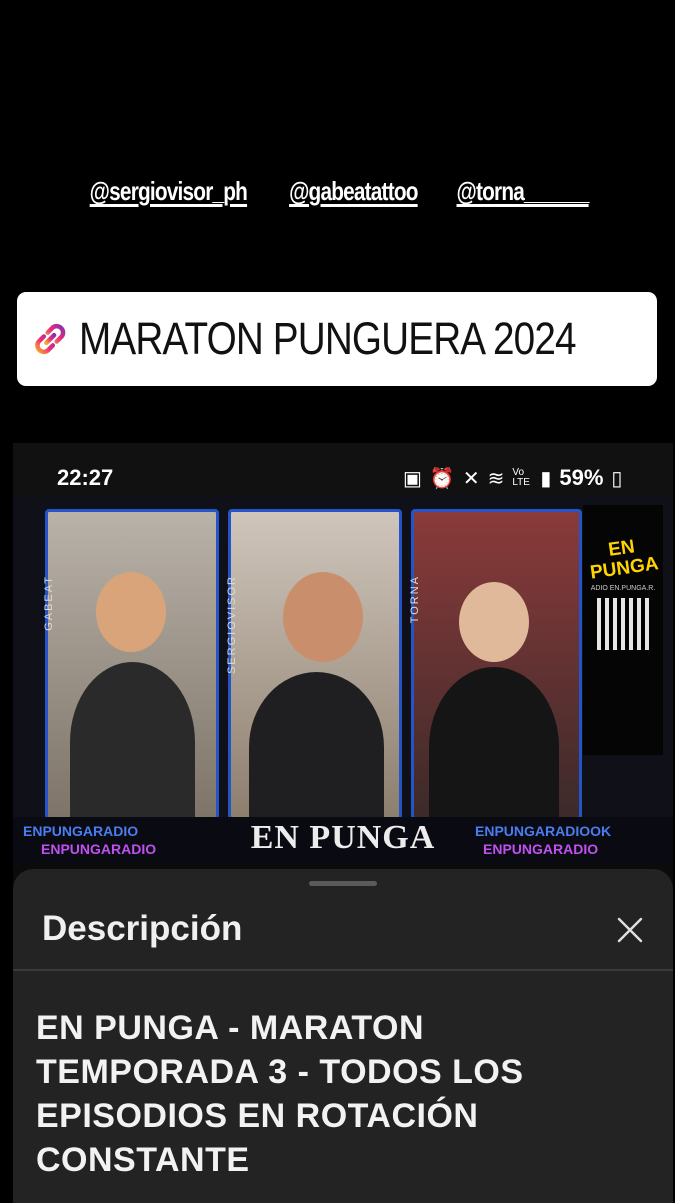 The width and height of the screenshot is (675, 1203). I want to click on close-icon, so click(630, 930).